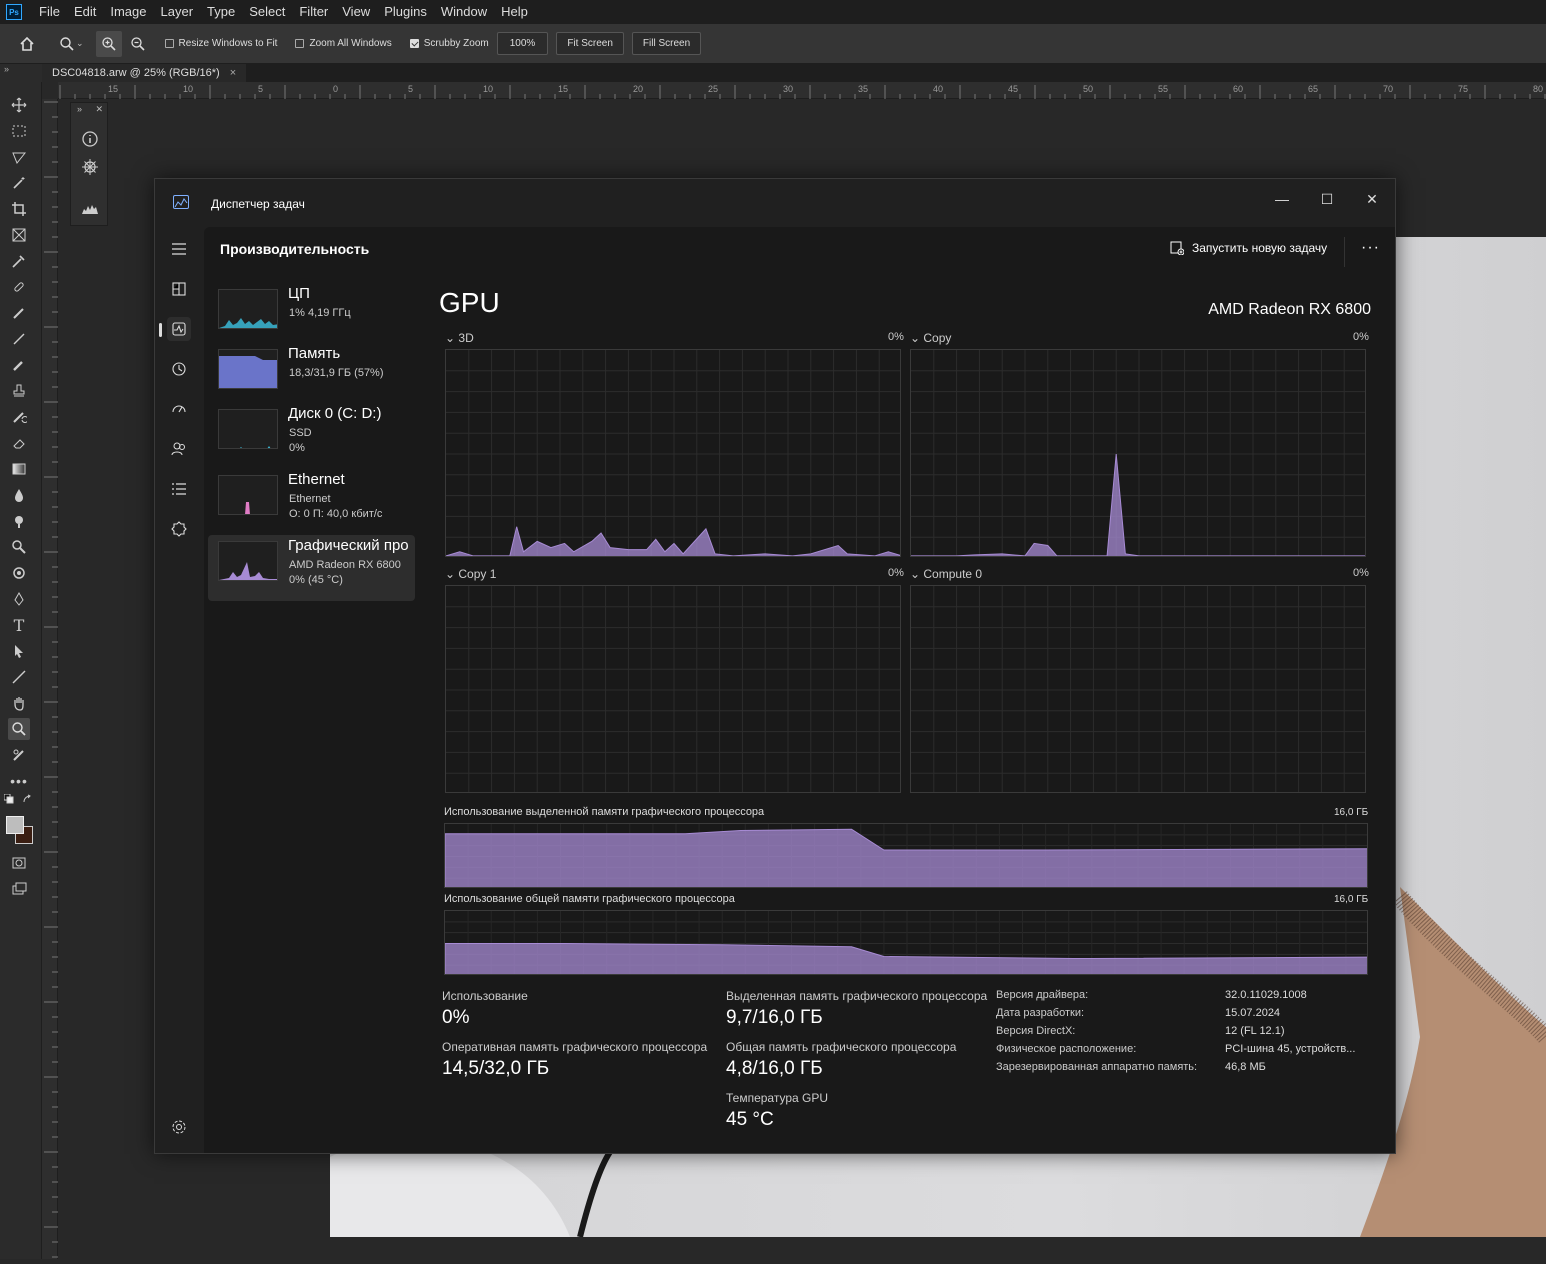  I want to click on gpu-heading: GPU, so click(469, 302).